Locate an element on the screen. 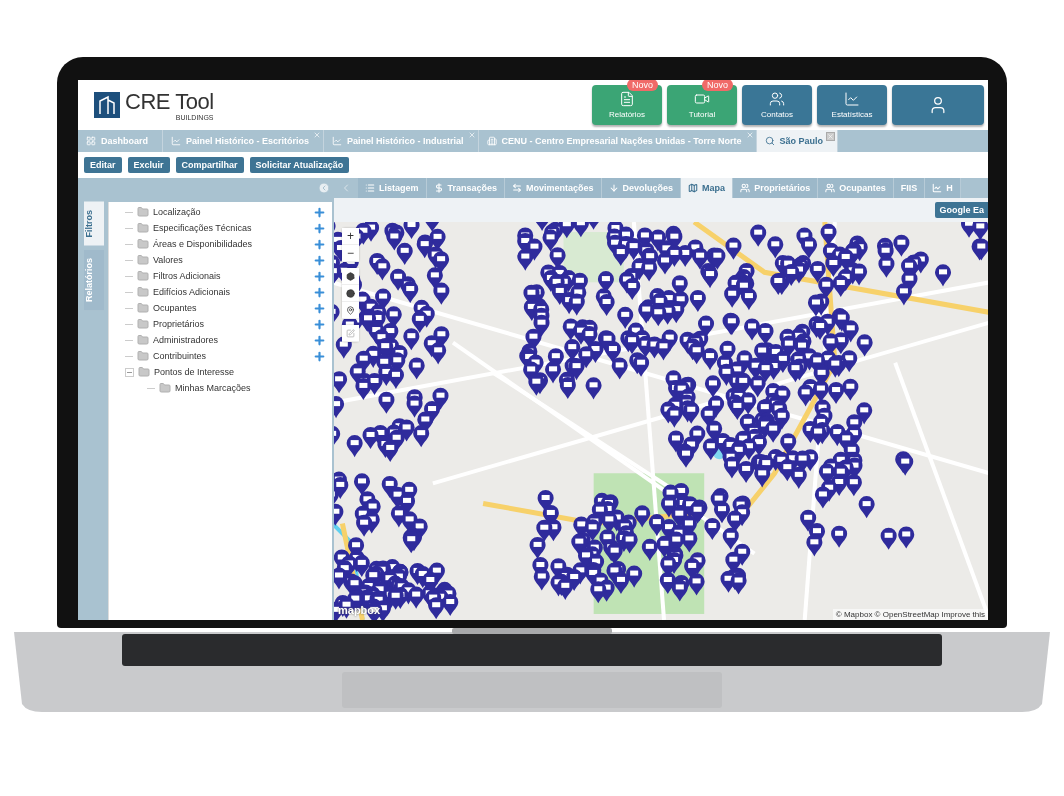 This screenshot has width=1064, height=796. edit-icon is located at coordinates (350, 333).